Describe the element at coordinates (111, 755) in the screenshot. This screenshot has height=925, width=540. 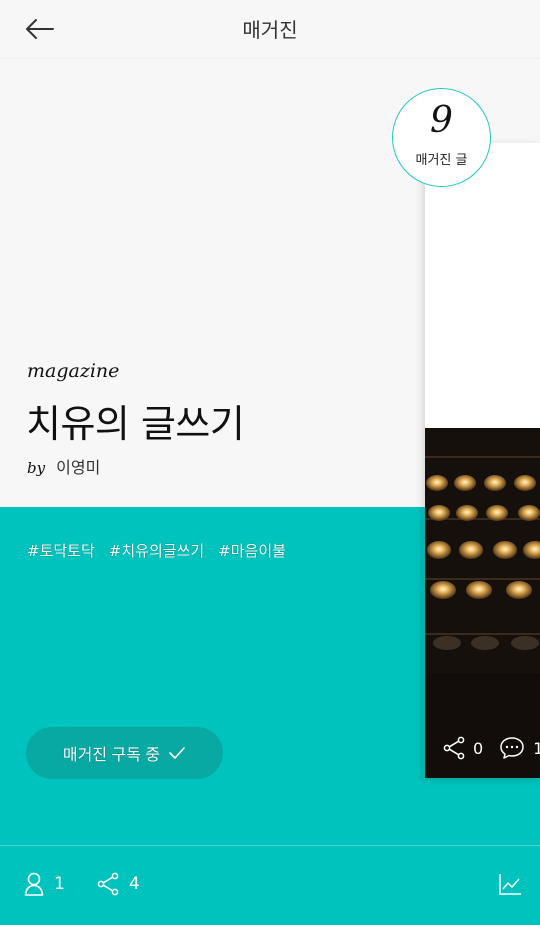
I see `subscribe-label: 매거진 구독 중` at that location.